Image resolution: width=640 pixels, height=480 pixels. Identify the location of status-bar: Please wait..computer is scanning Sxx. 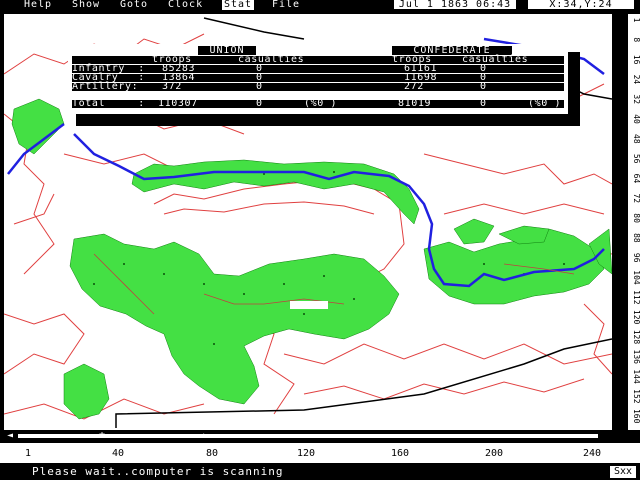
(320, 472).